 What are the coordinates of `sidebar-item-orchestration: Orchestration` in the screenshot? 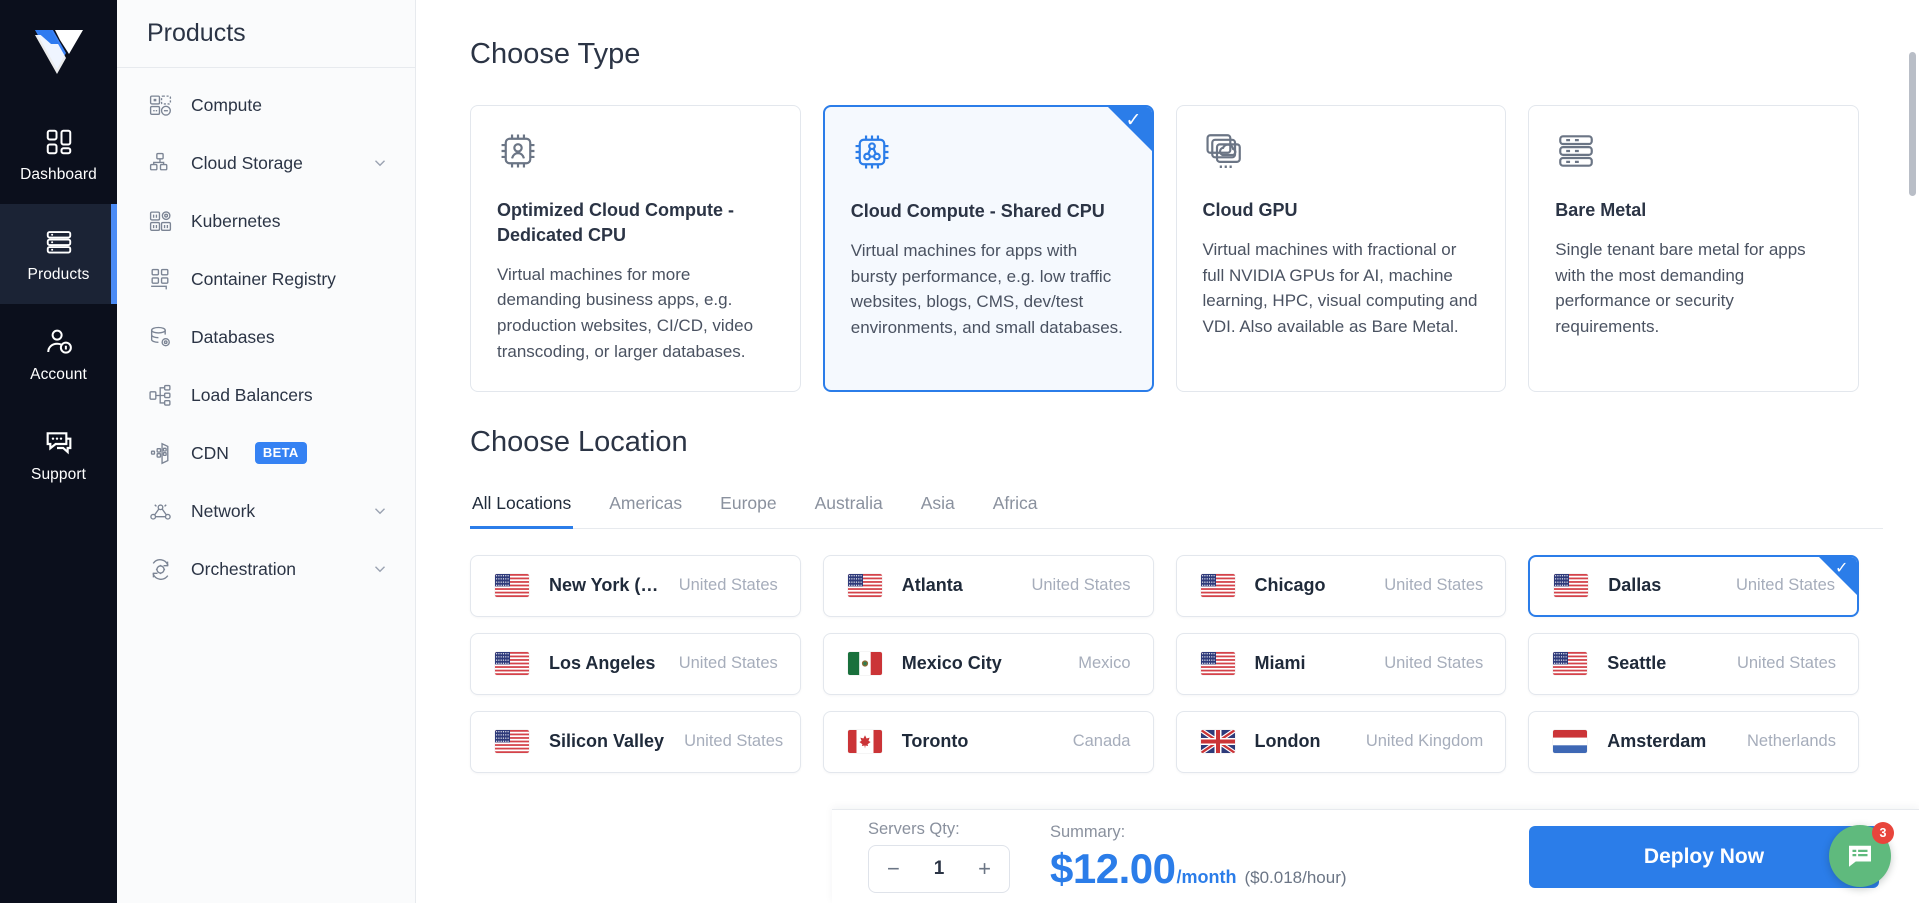 It's located at (266, 569).